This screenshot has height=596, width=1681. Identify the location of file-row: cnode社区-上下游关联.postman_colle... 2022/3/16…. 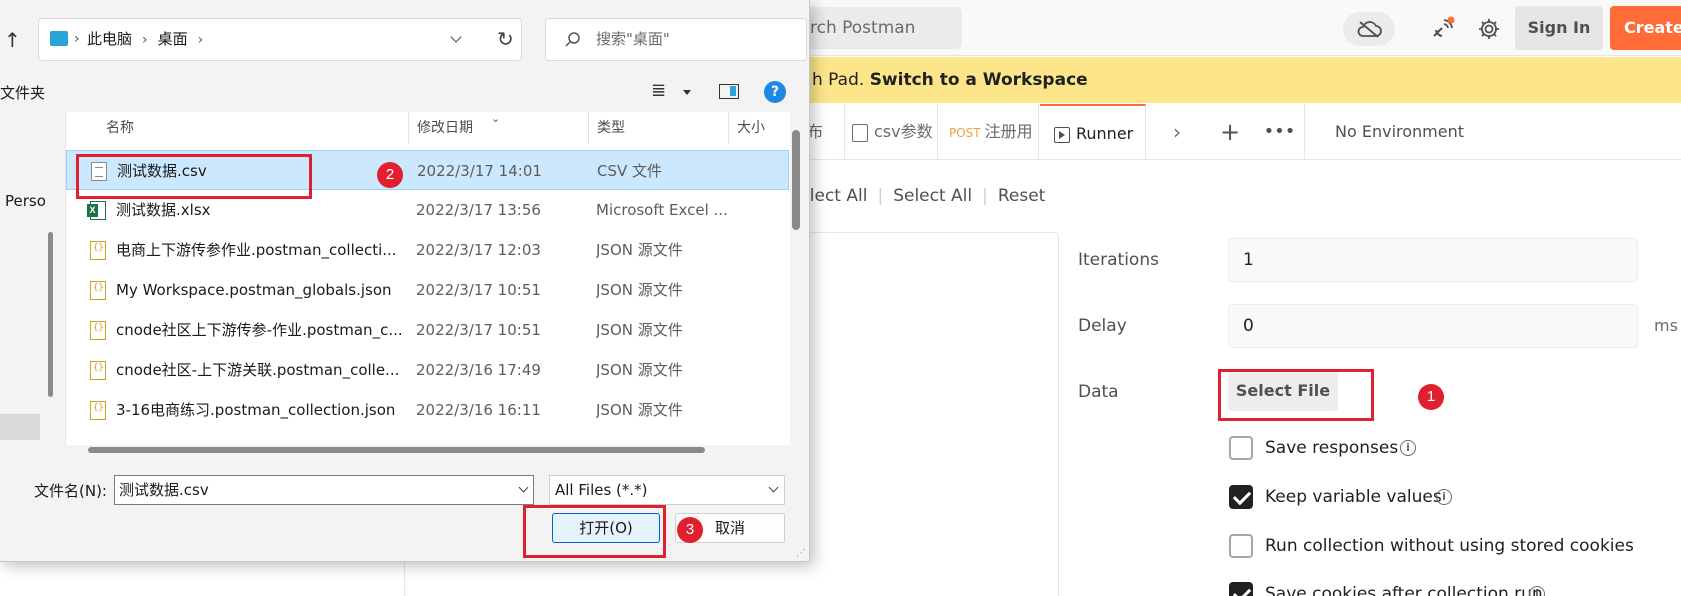
(427, 370).